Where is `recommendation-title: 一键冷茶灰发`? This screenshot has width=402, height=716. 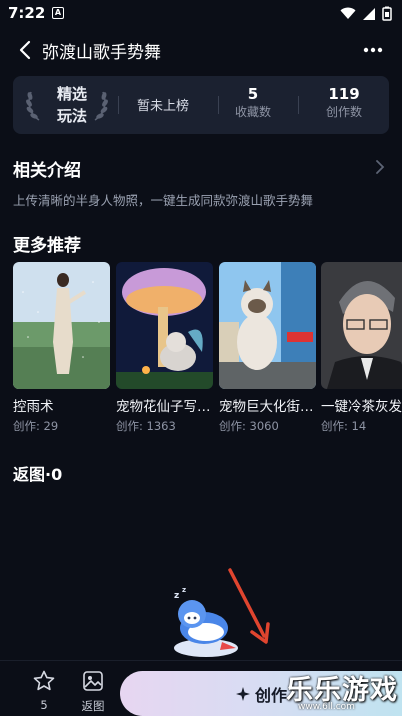 recommendation-title: 一键冷茶灰发 is located at coordinates (361, 407).